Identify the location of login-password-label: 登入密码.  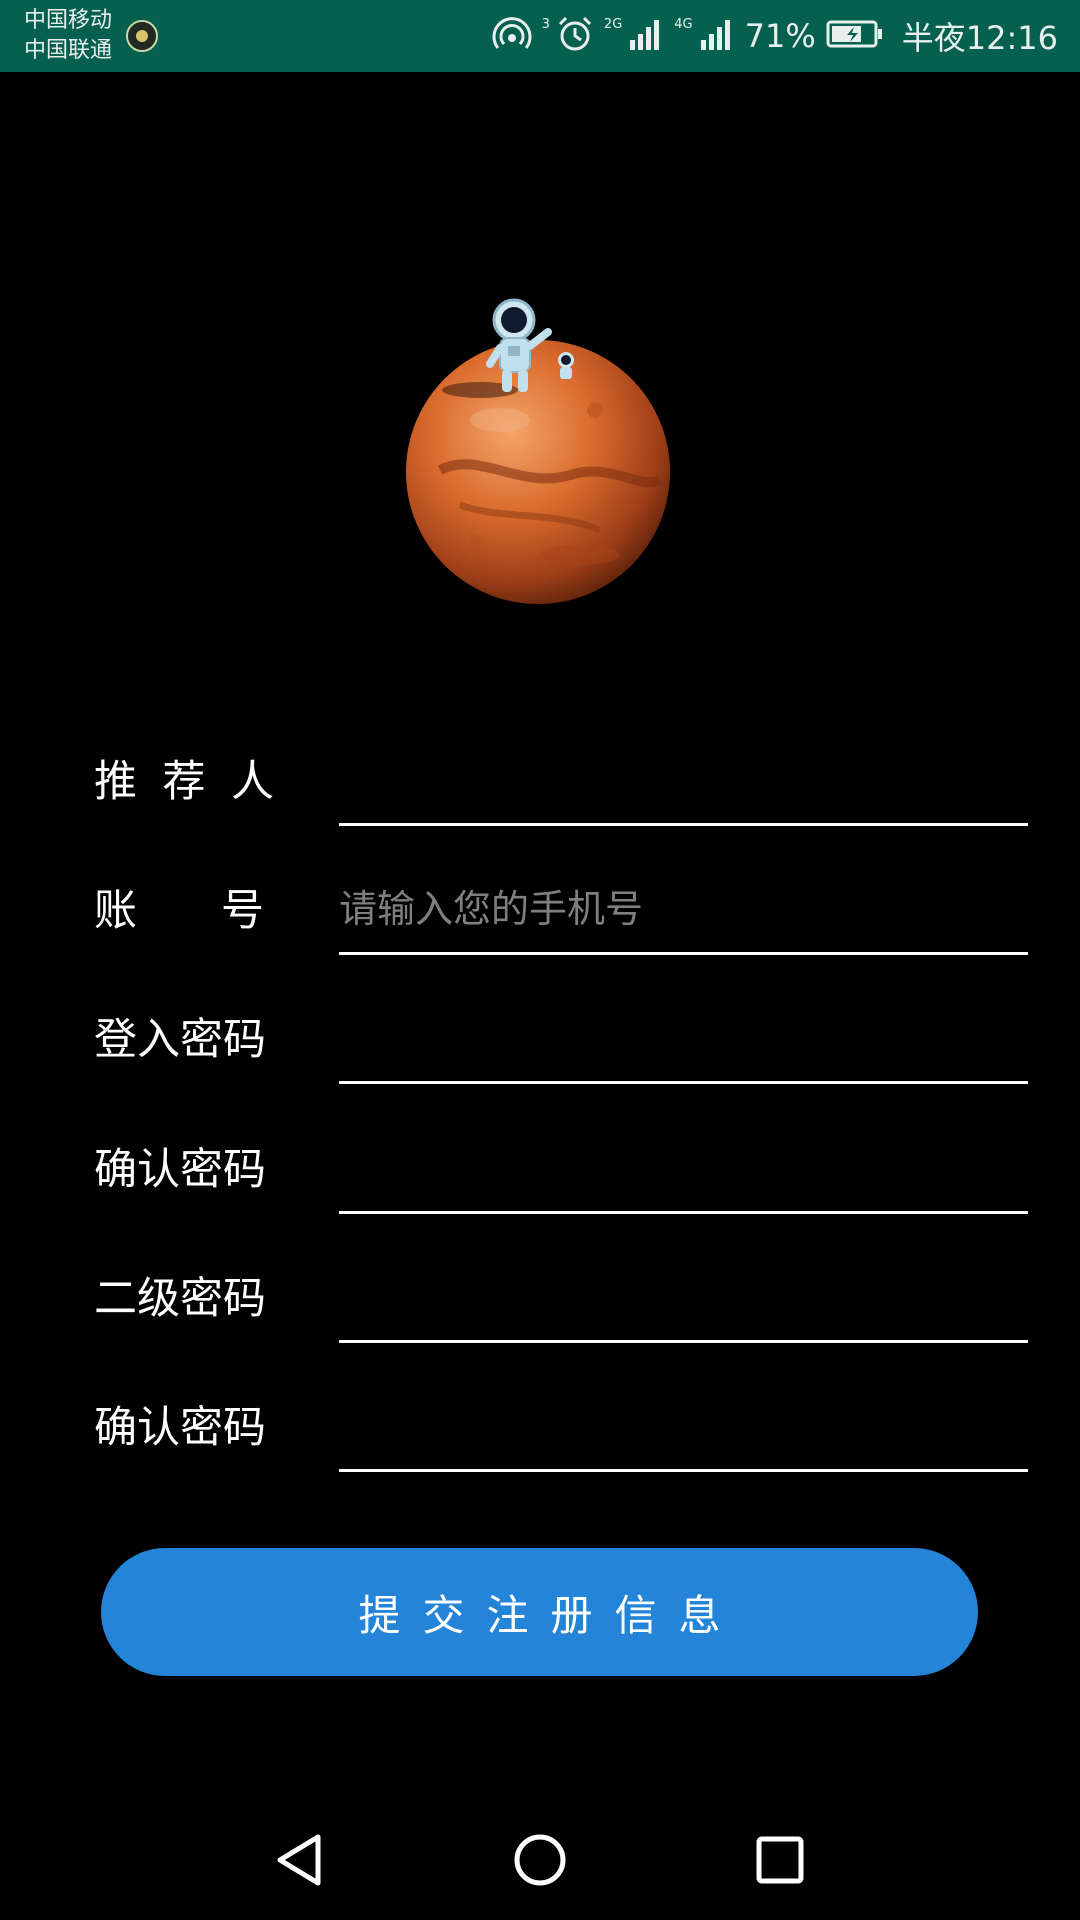
(180, 1040).